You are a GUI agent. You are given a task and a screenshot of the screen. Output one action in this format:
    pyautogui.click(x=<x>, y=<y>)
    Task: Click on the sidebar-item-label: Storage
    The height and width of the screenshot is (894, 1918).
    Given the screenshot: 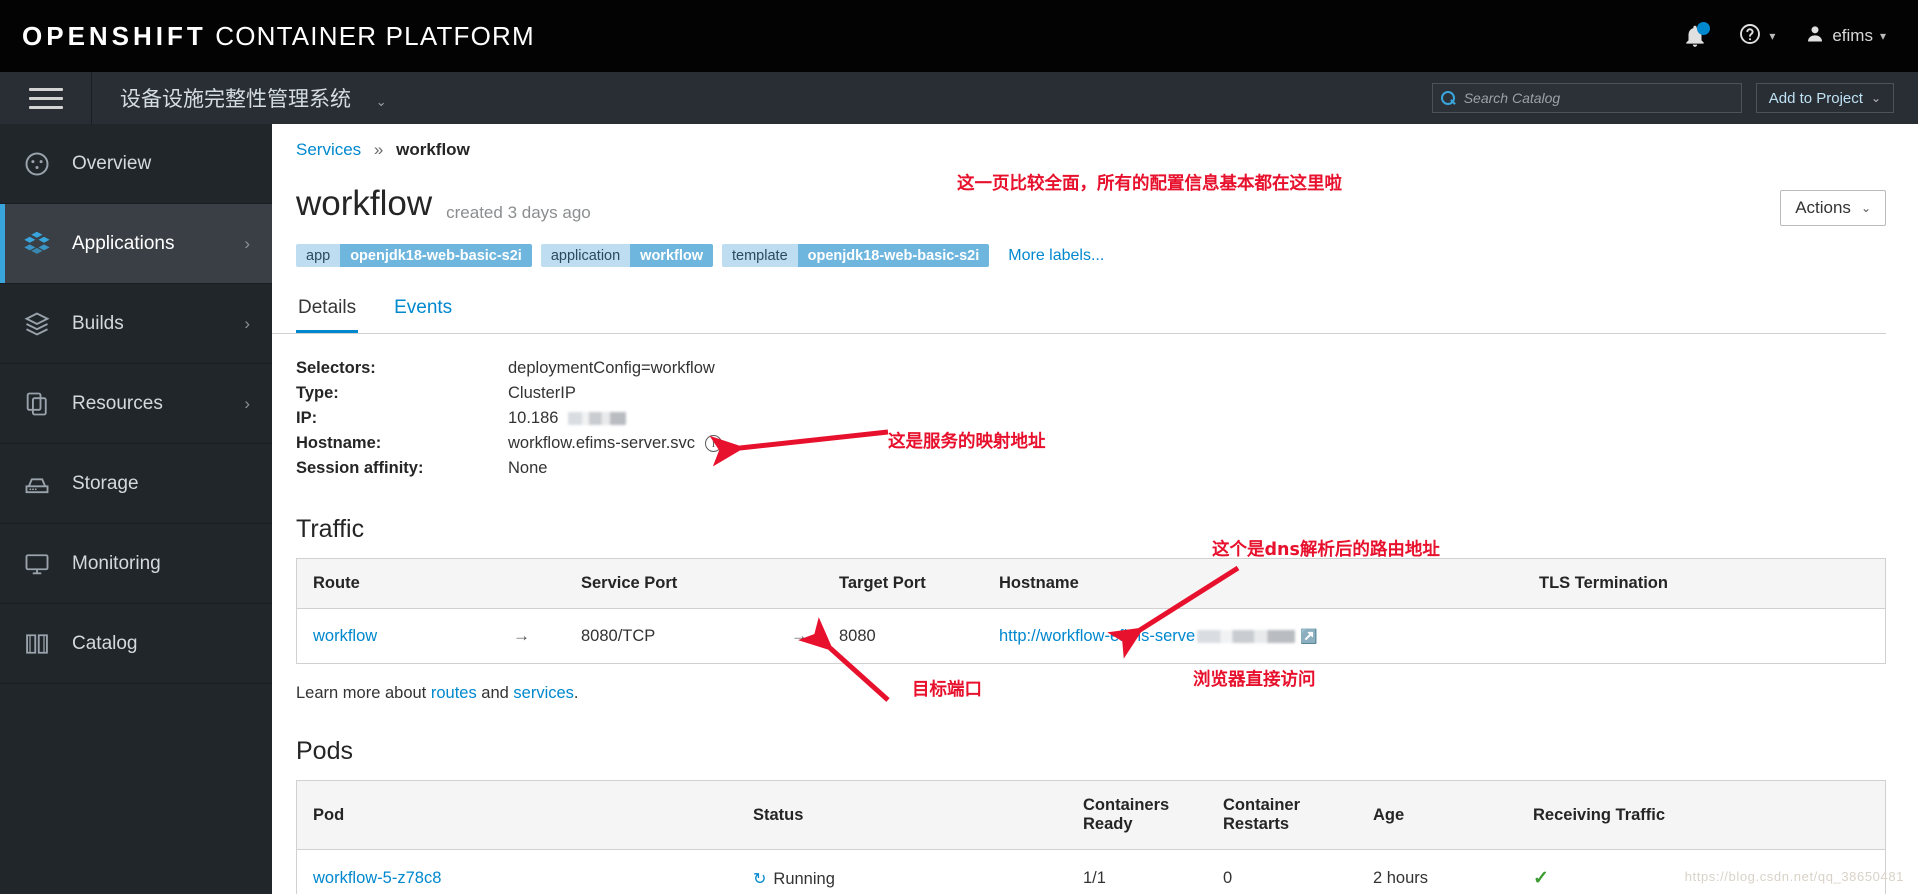 What is the action you would take?
    pyautogui.click(x=105, y=483)
    